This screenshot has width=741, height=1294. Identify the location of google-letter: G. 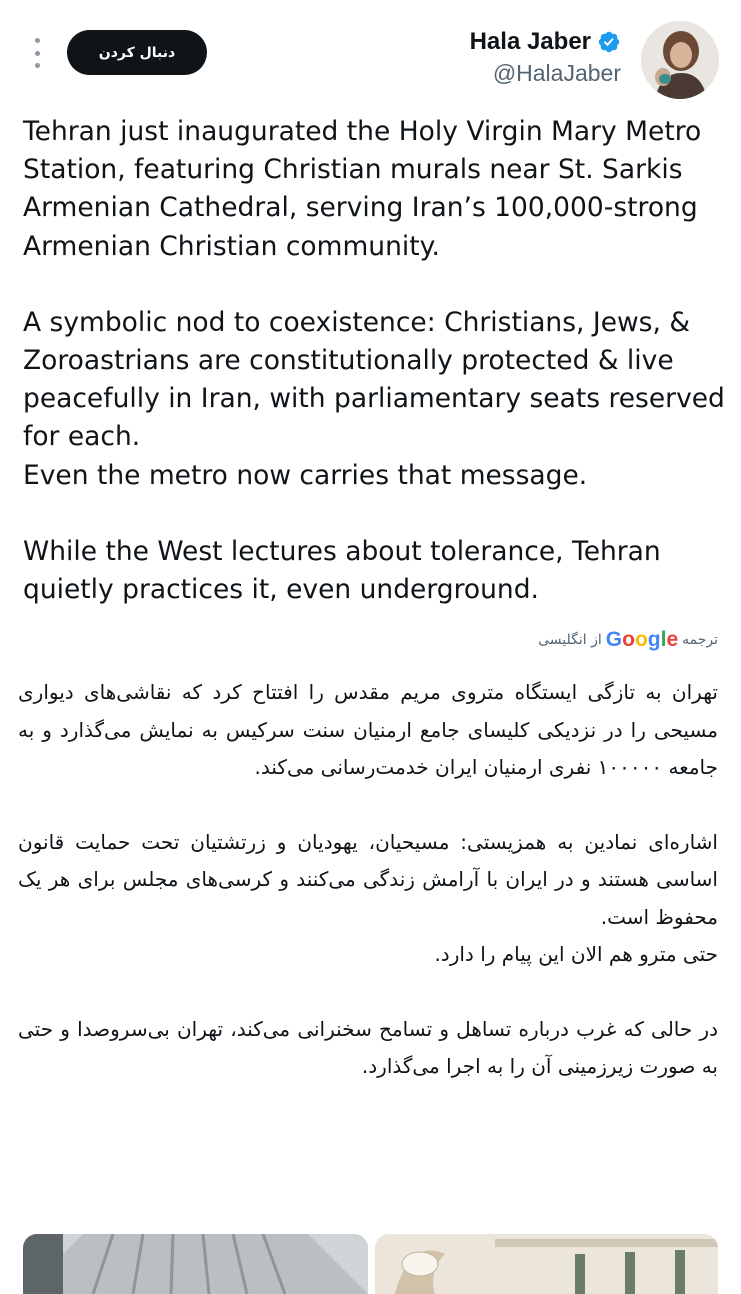
(614, 639).